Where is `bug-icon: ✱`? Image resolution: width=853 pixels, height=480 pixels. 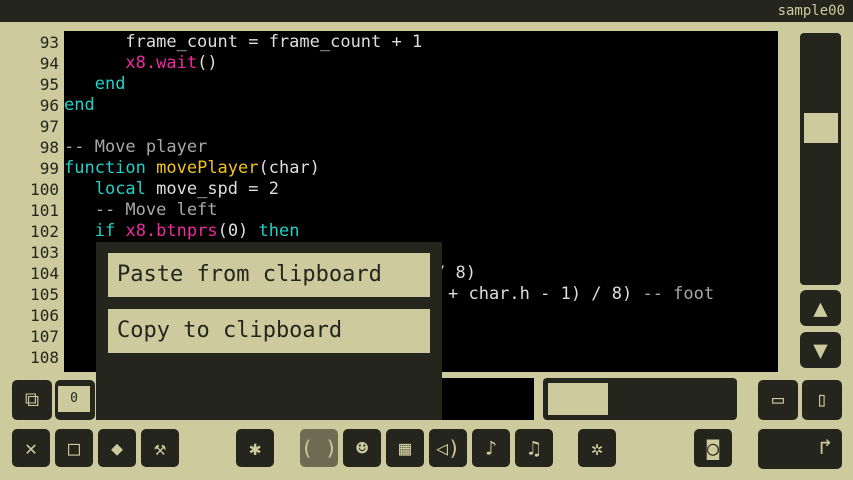
bug-icon: ✱ is located at coordinates (255, 448).